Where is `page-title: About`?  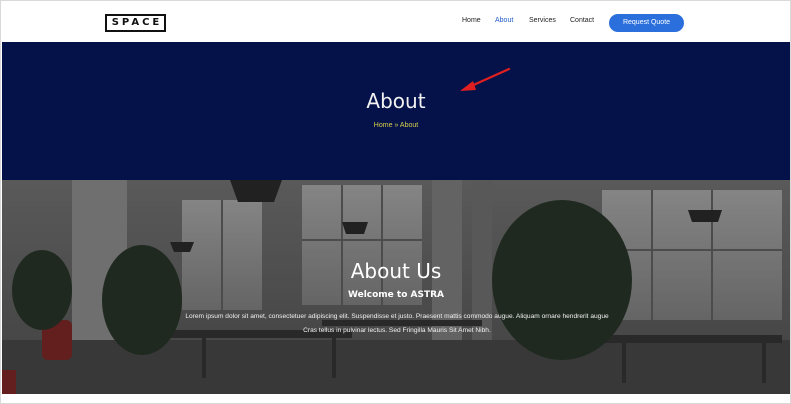
page-title: About is located at coordinates (396, 101).